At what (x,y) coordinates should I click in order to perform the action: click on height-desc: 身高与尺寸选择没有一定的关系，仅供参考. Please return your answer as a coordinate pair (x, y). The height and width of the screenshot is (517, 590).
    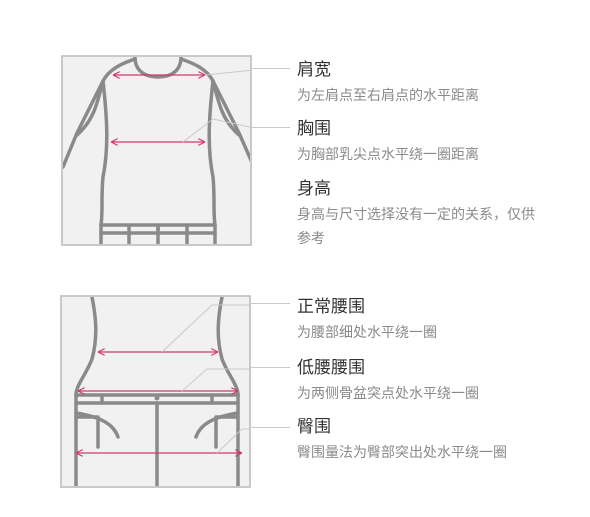
    Looking at the image, I should click on (416, 227).